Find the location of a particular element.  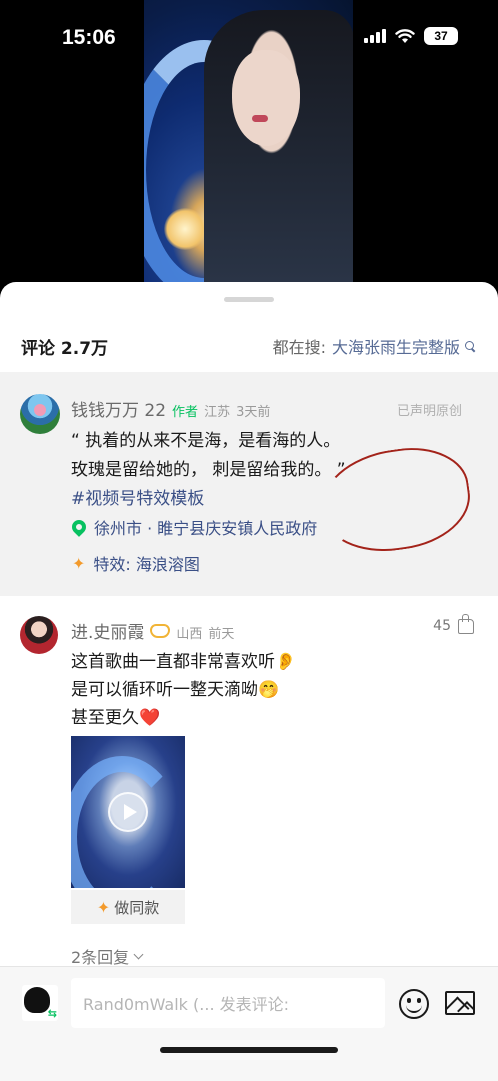

home-indicator is located at coordinates (249, 1050).